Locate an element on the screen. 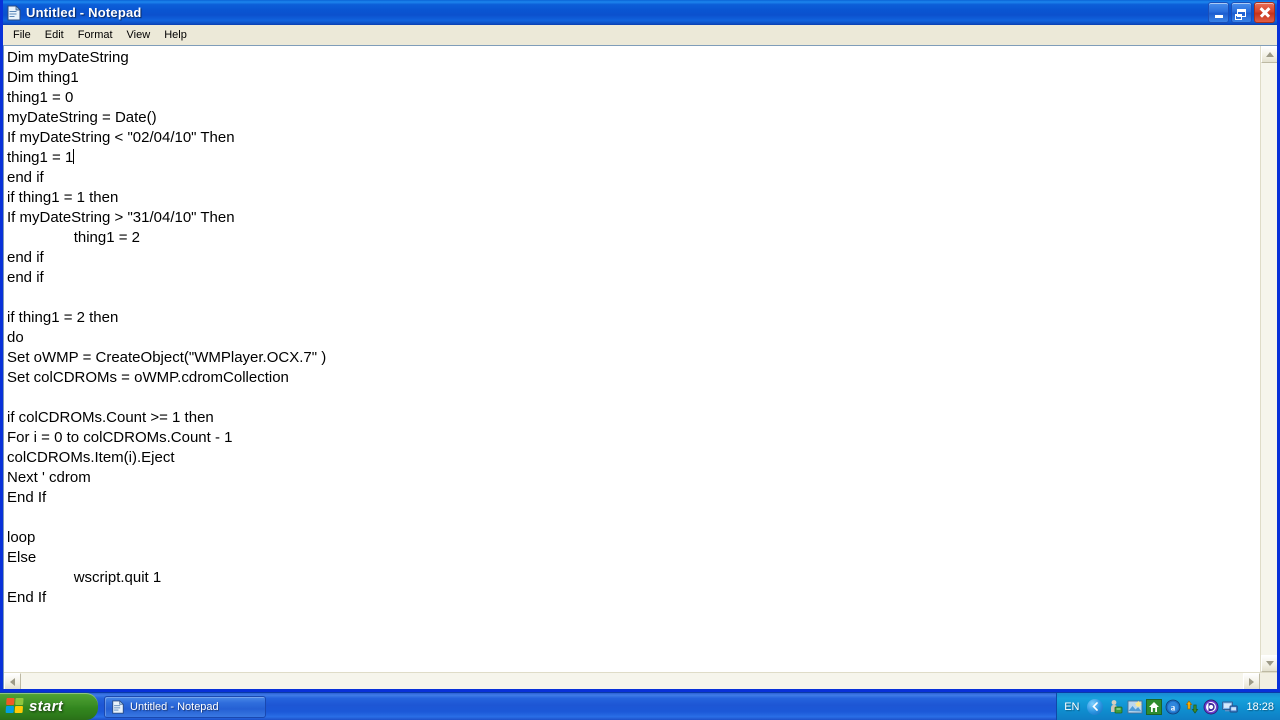 Image resolution: width=1280 pixels, height=720 pixels. scroll-left-button is located at coordinates (12, 681).